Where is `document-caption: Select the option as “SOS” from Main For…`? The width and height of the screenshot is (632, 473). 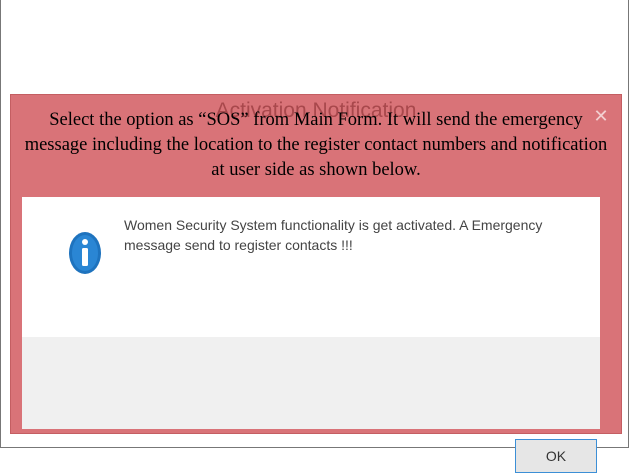
document-caption: Select the option as “SOS” from Main For… is located at coordinates (316, 145).